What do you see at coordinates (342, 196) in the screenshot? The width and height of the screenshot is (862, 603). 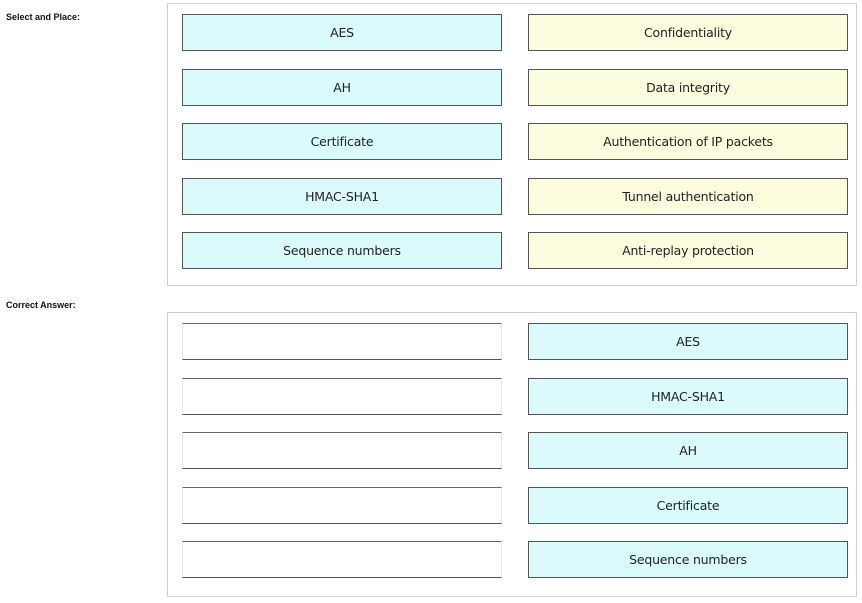 I see `draggable-item-hmac-sha1: HMAC-SHA1` at bounding box center [342, 196].